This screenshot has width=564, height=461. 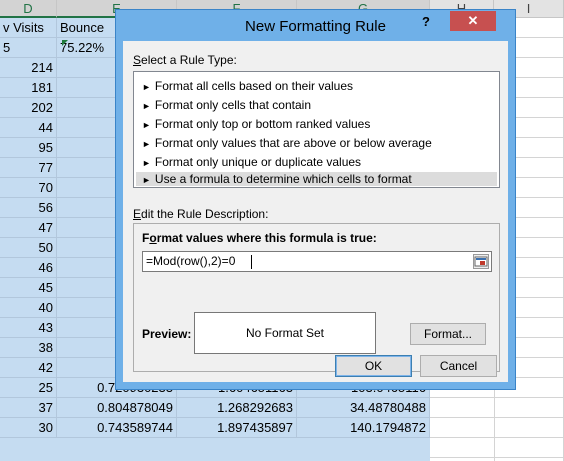 What do you see at coordinates (28, 328) in the screenshot?
I see `table-cell: 43` at bounding box center [28, 328].